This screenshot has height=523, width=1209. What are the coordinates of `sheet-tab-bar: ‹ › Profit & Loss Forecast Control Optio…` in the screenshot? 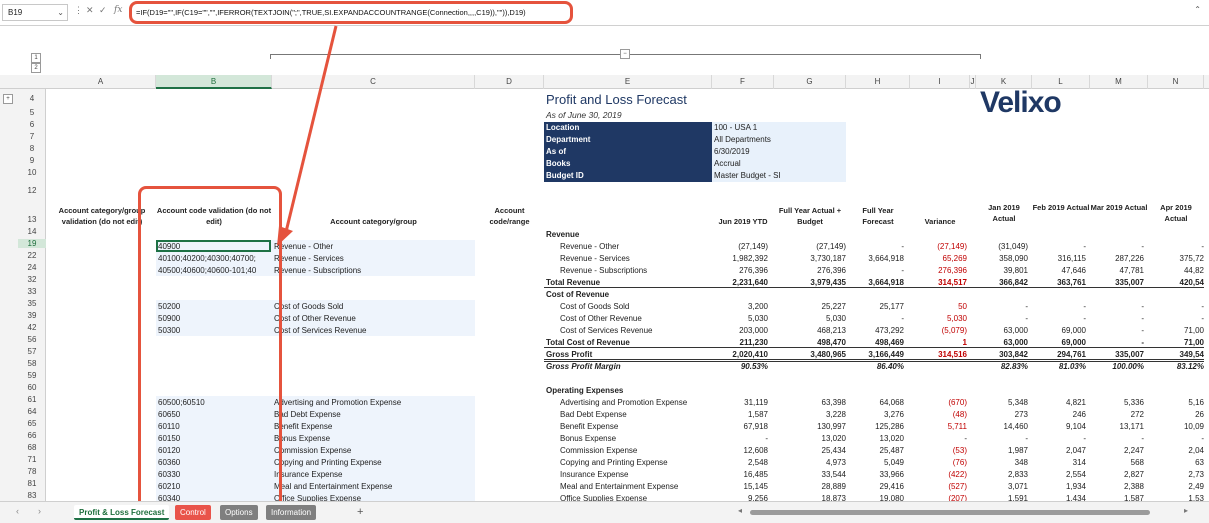 It's located at (604, 512).